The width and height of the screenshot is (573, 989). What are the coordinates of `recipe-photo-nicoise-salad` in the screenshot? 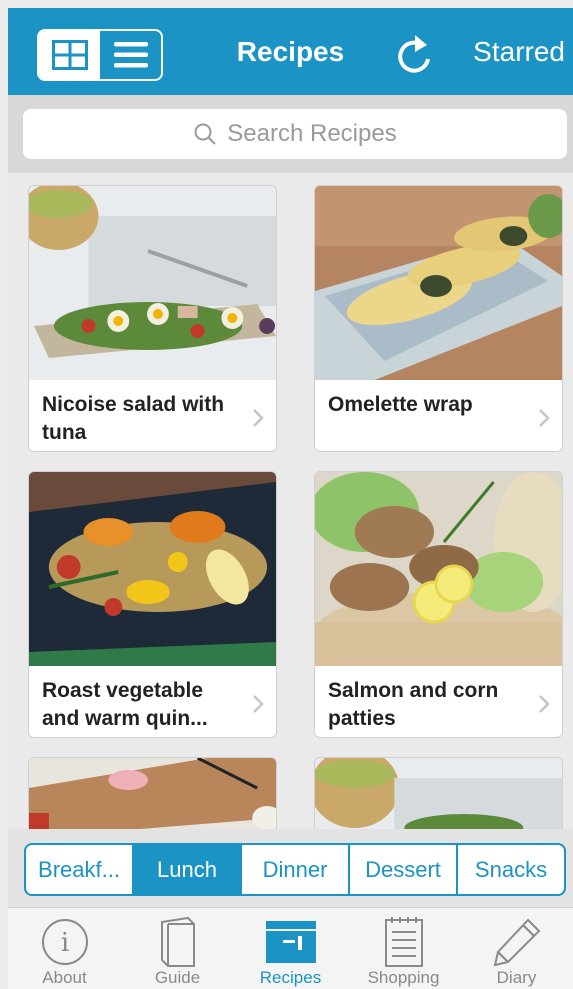 It's located at (152, 283).